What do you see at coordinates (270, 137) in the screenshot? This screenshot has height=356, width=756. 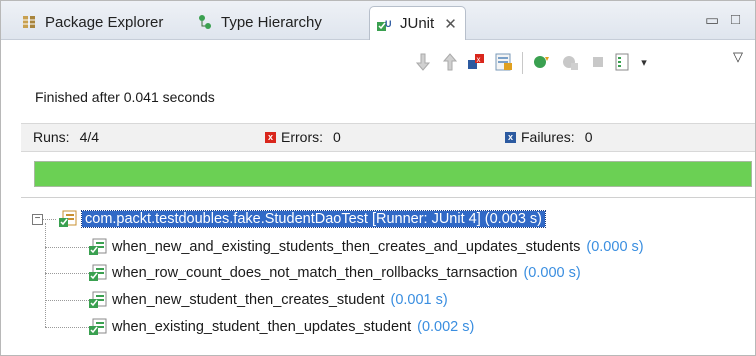 I see `error-icon: x` at bounding box center [270, 137].